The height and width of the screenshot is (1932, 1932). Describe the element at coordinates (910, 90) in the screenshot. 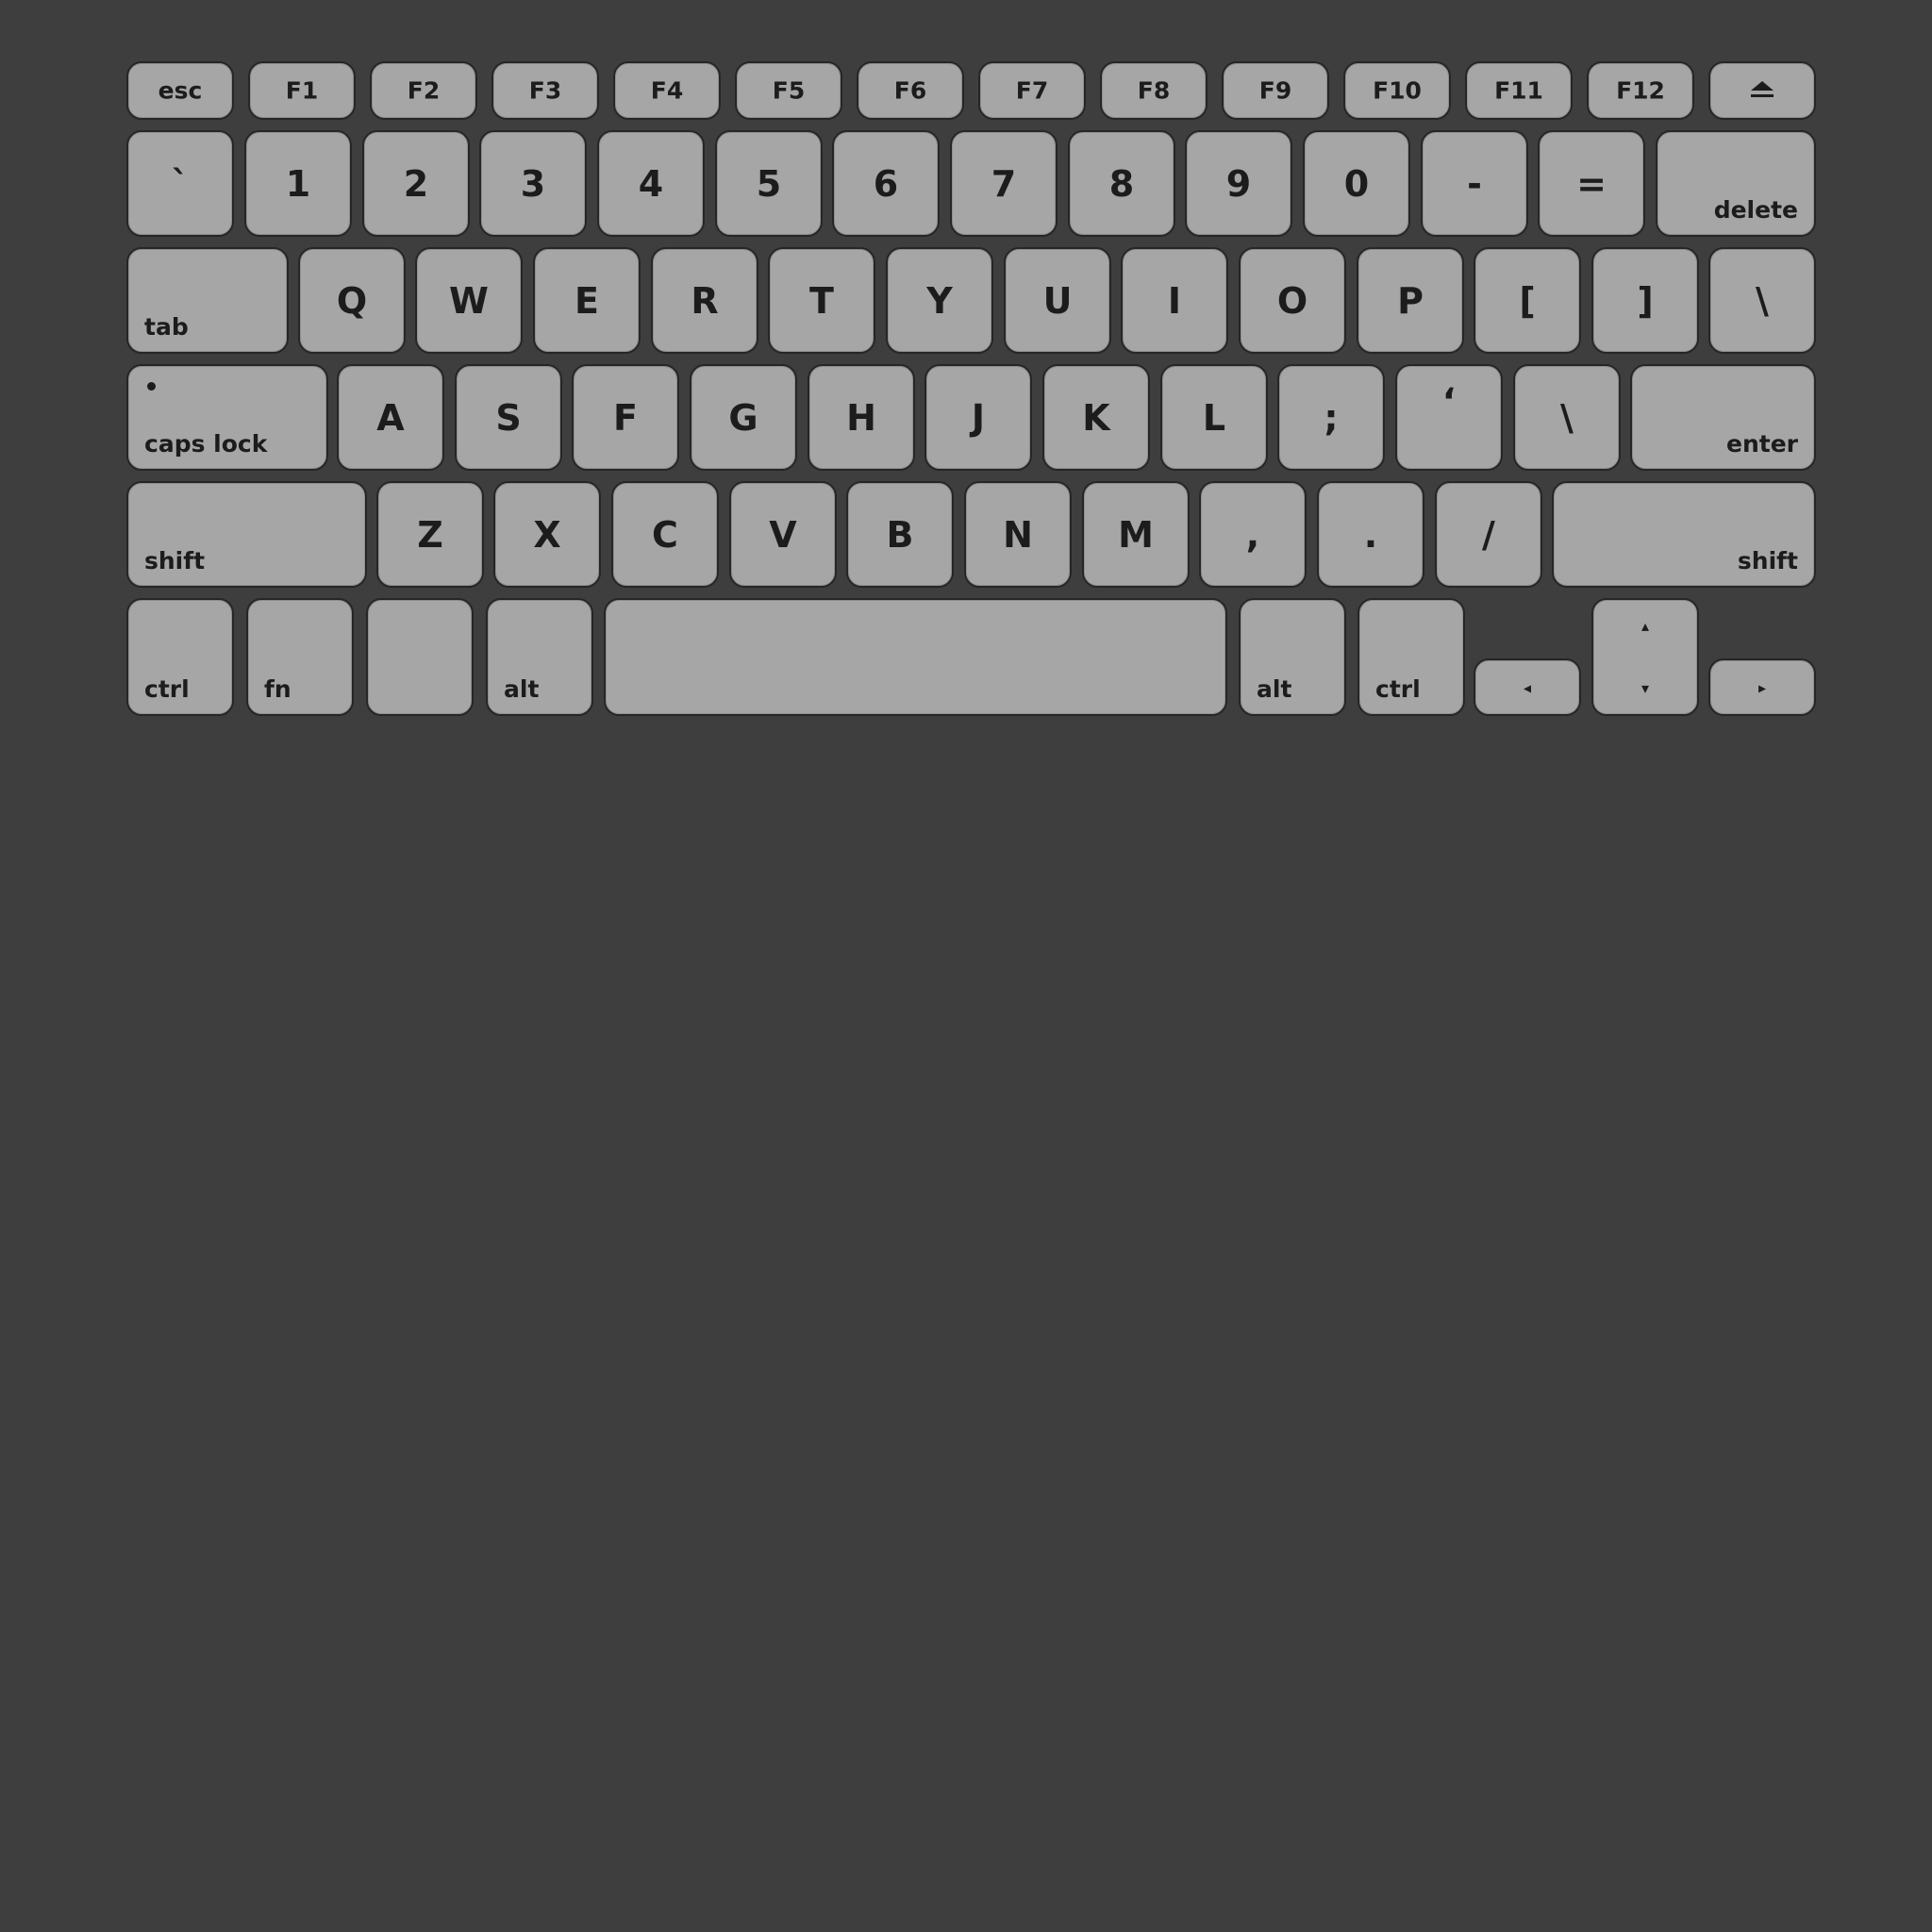

I see `key-f6: F6` at that location.